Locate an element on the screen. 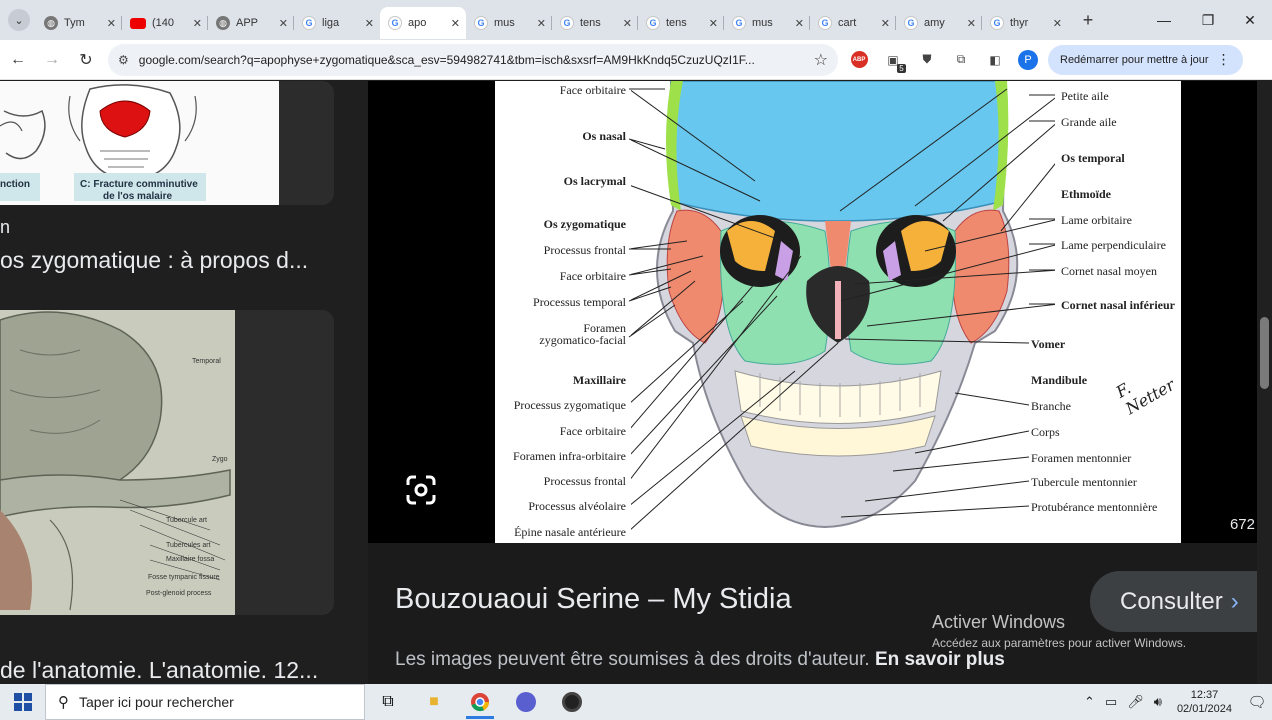 The width and height of the screenshot is (1272, 720). task-view-button: ⧉ is located at coordinates (388, 702).